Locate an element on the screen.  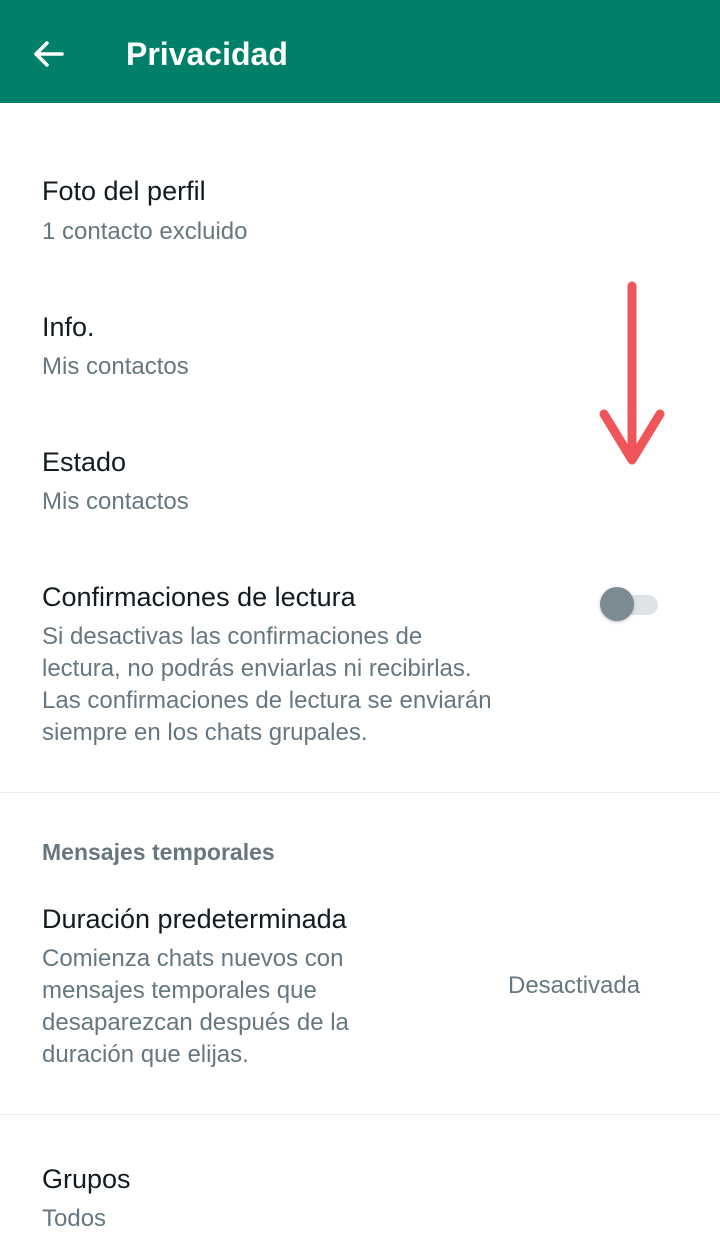
setting-description-line: Si desactivas las confirmaciones de is located at coordinates (232, 636).